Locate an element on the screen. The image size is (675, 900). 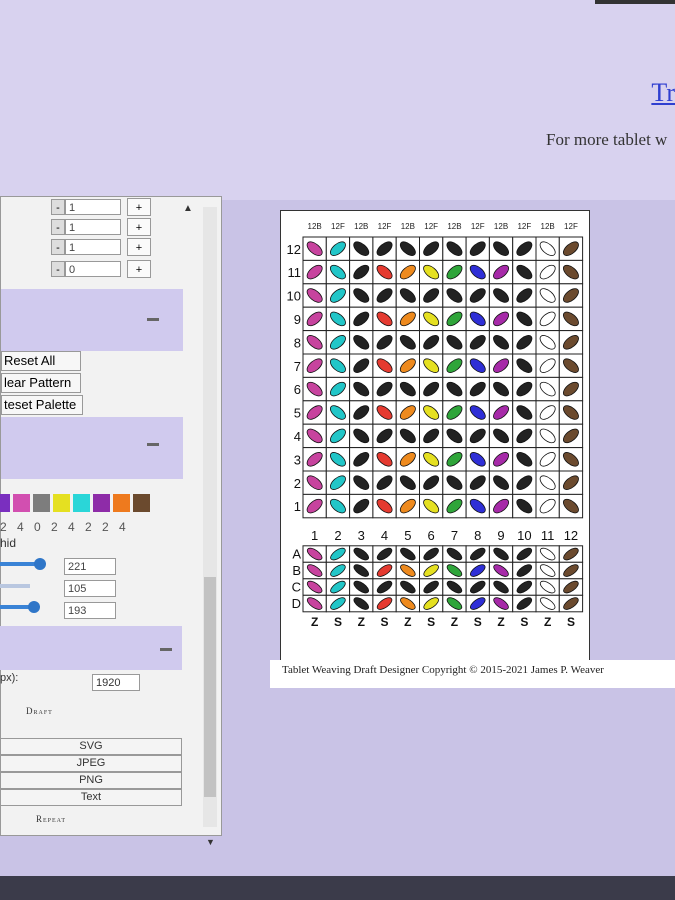
blue-value-field: 193 is located at coordinates (90, 610).